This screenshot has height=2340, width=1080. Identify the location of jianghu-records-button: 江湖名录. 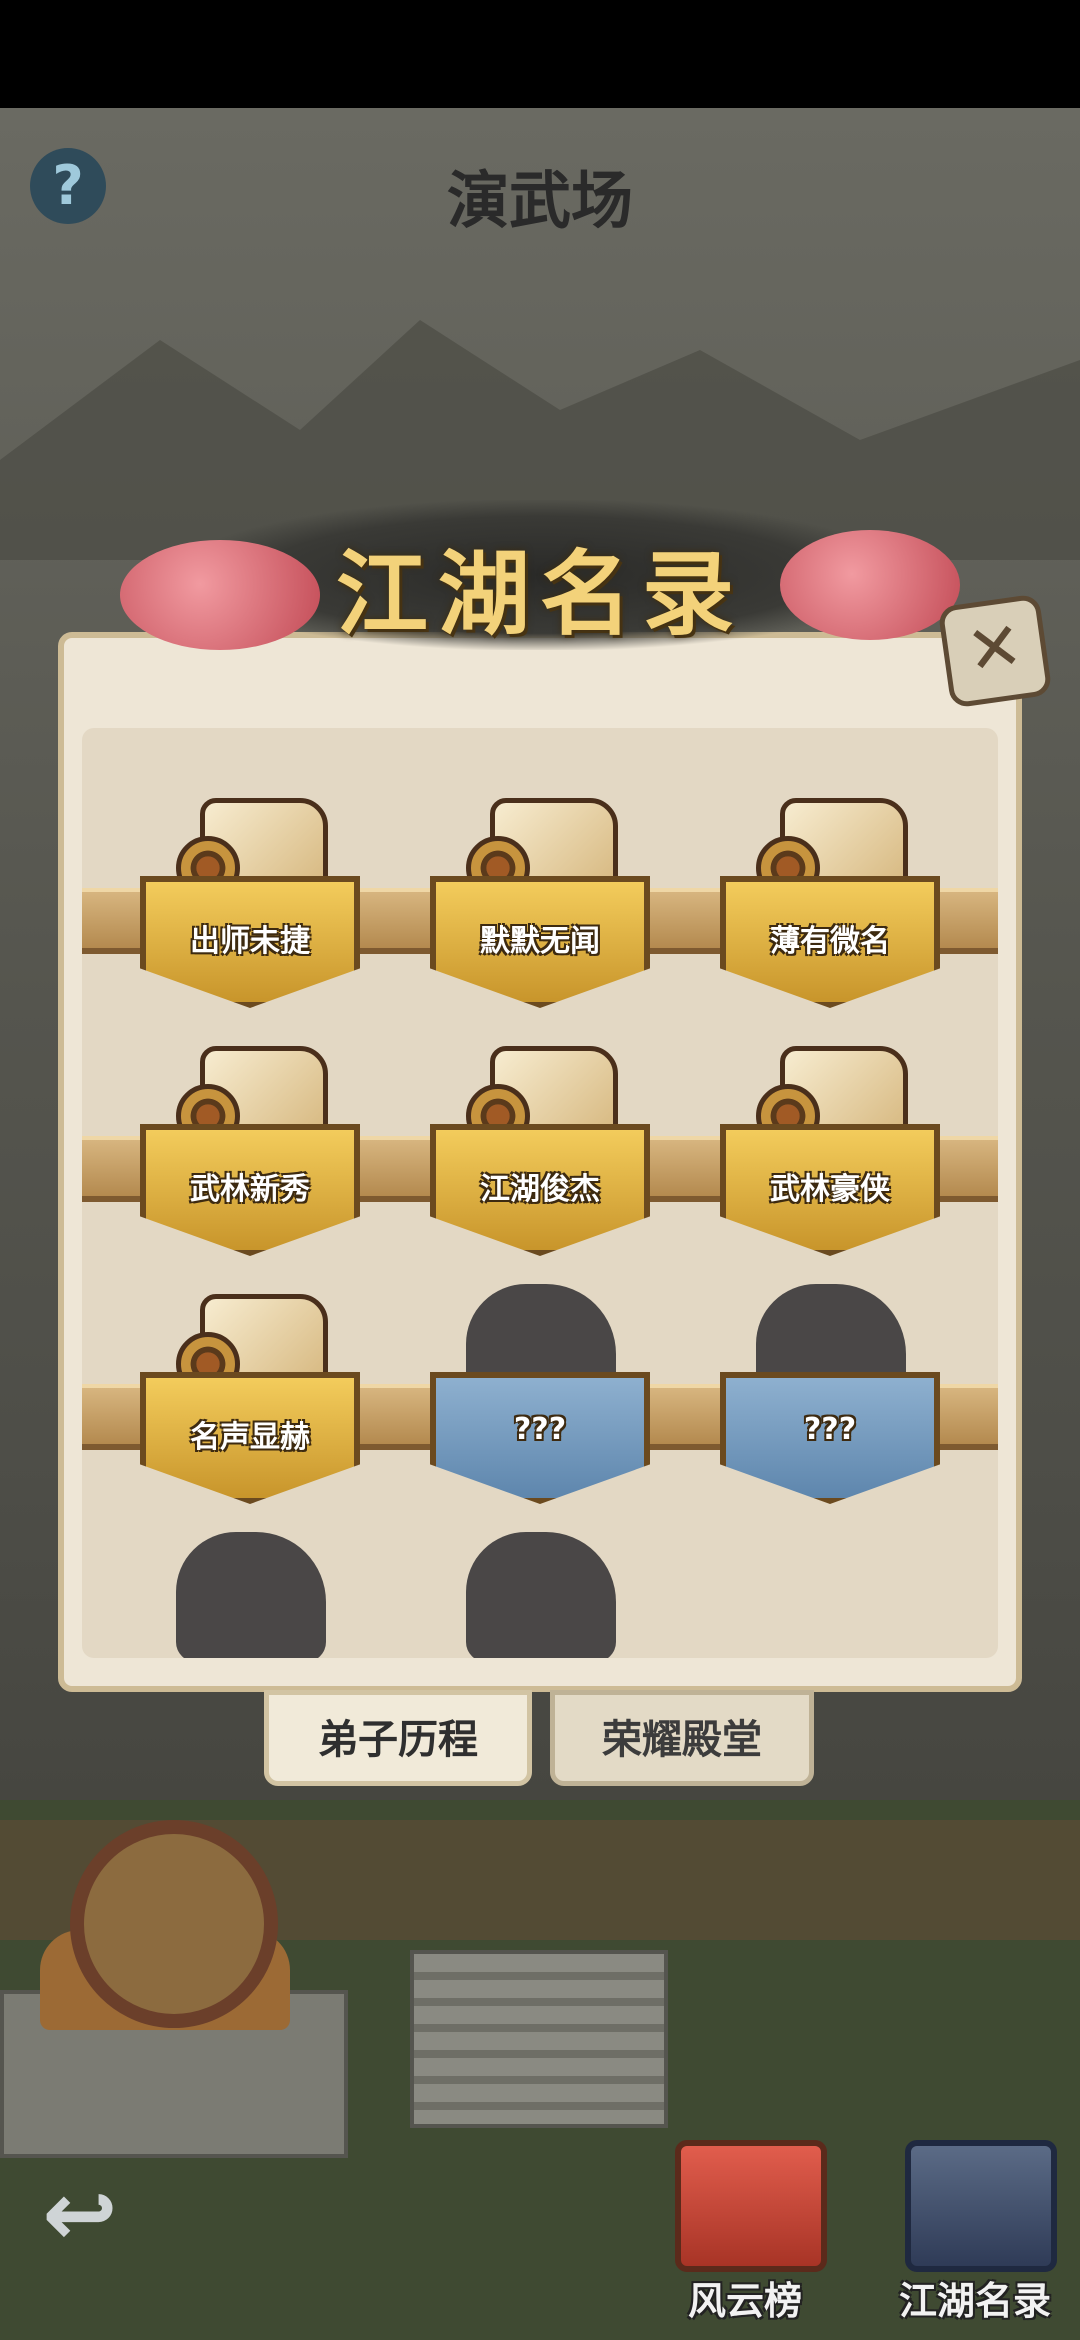
(975, 2240).